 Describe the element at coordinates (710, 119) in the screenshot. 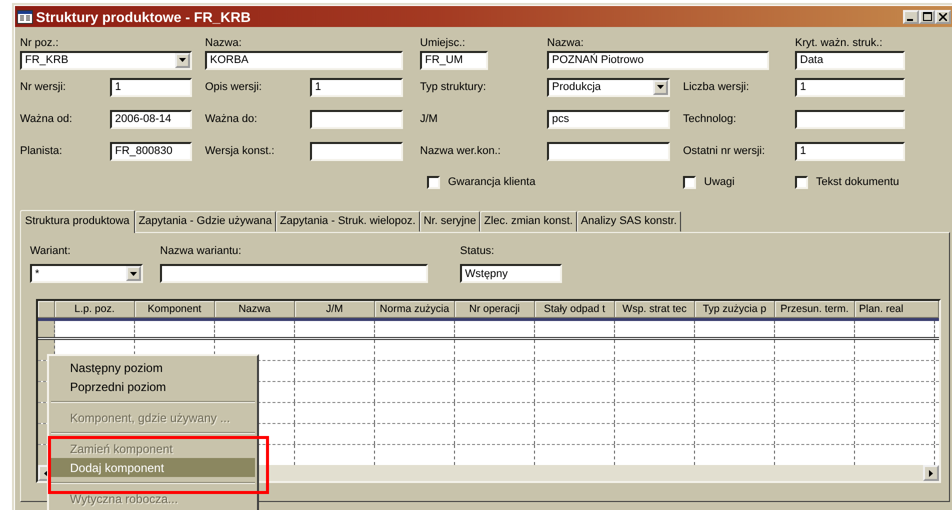

I see `field-label: Technolog:` at that location.